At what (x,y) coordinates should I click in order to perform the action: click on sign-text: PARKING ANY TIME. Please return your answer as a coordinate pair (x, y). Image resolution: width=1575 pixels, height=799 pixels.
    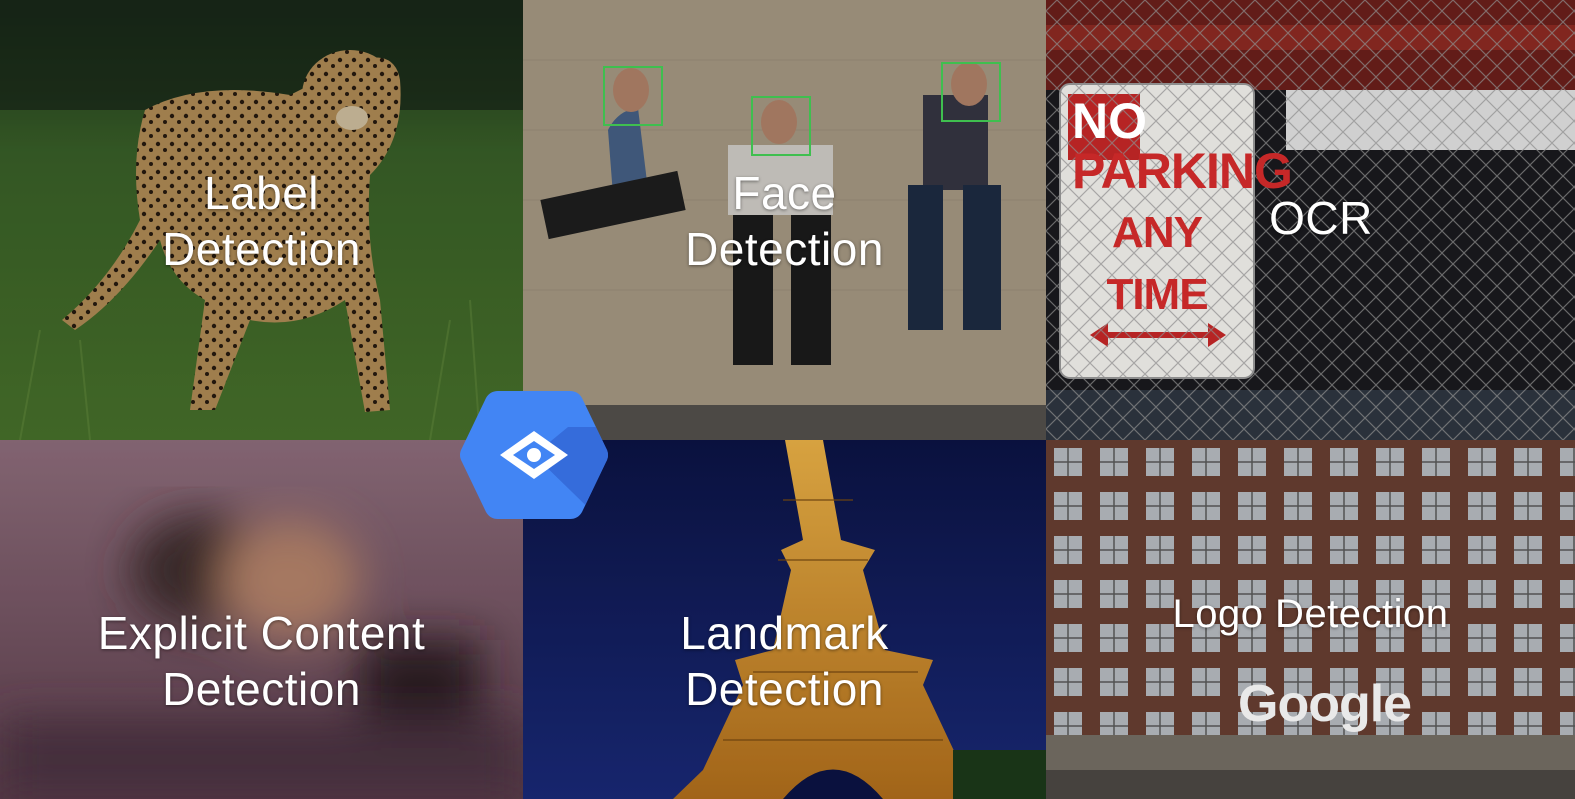
    Looking at the image, I should click on (1182, 233).